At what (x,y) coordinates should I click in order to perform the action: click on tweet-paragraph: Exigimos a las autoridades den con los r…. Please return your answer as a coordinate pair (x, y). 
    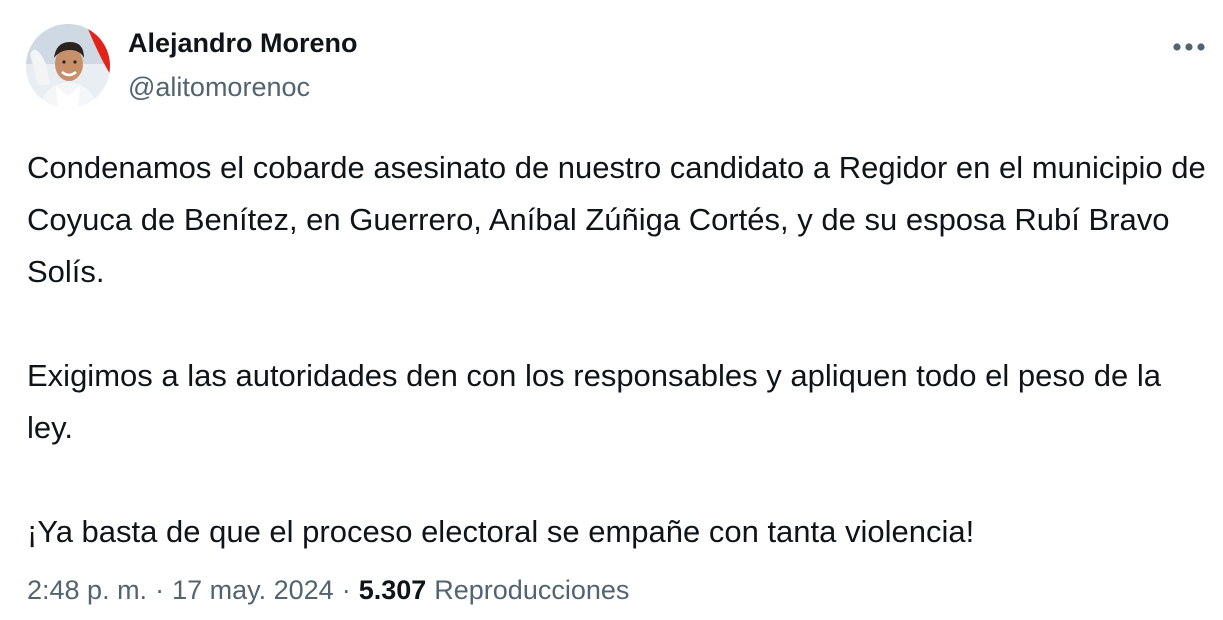
    Looking at the image, I should click on (594, 401).